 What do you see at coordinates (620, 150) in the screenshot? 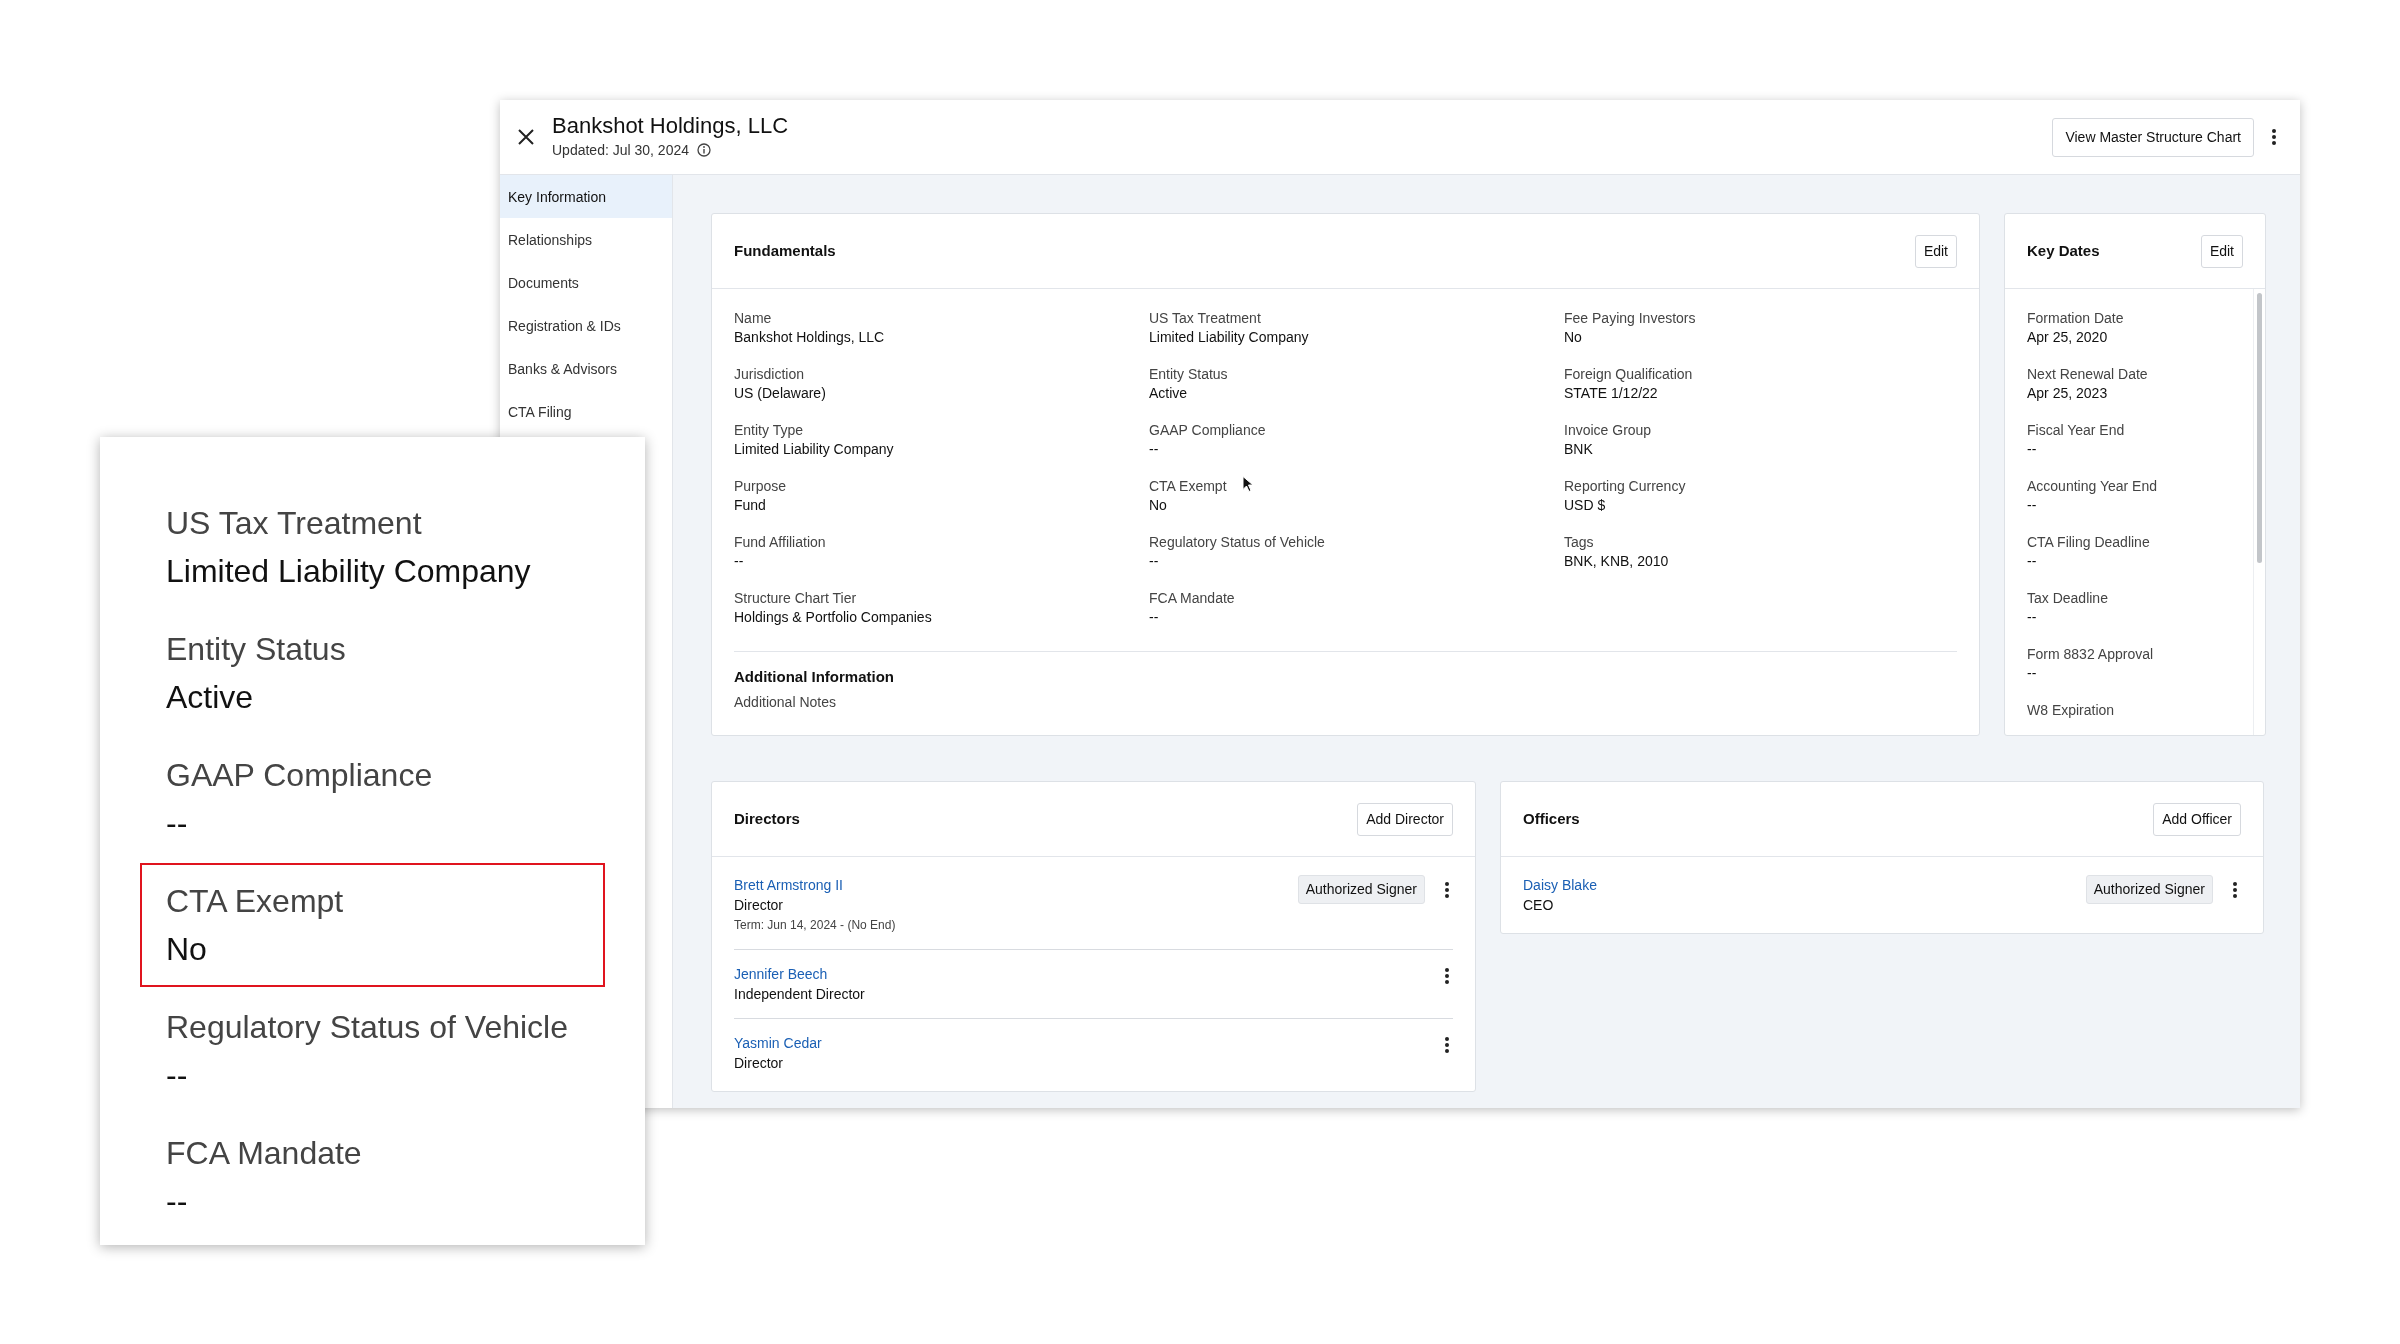
I see `updated-date: Updated: Jul 30, 2024` at bounding box center [620, 150].